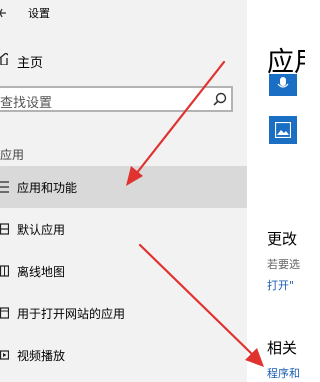  I want to click on sidebar-item-web-apps: 用于打开网站的应用, so click(123, 313).